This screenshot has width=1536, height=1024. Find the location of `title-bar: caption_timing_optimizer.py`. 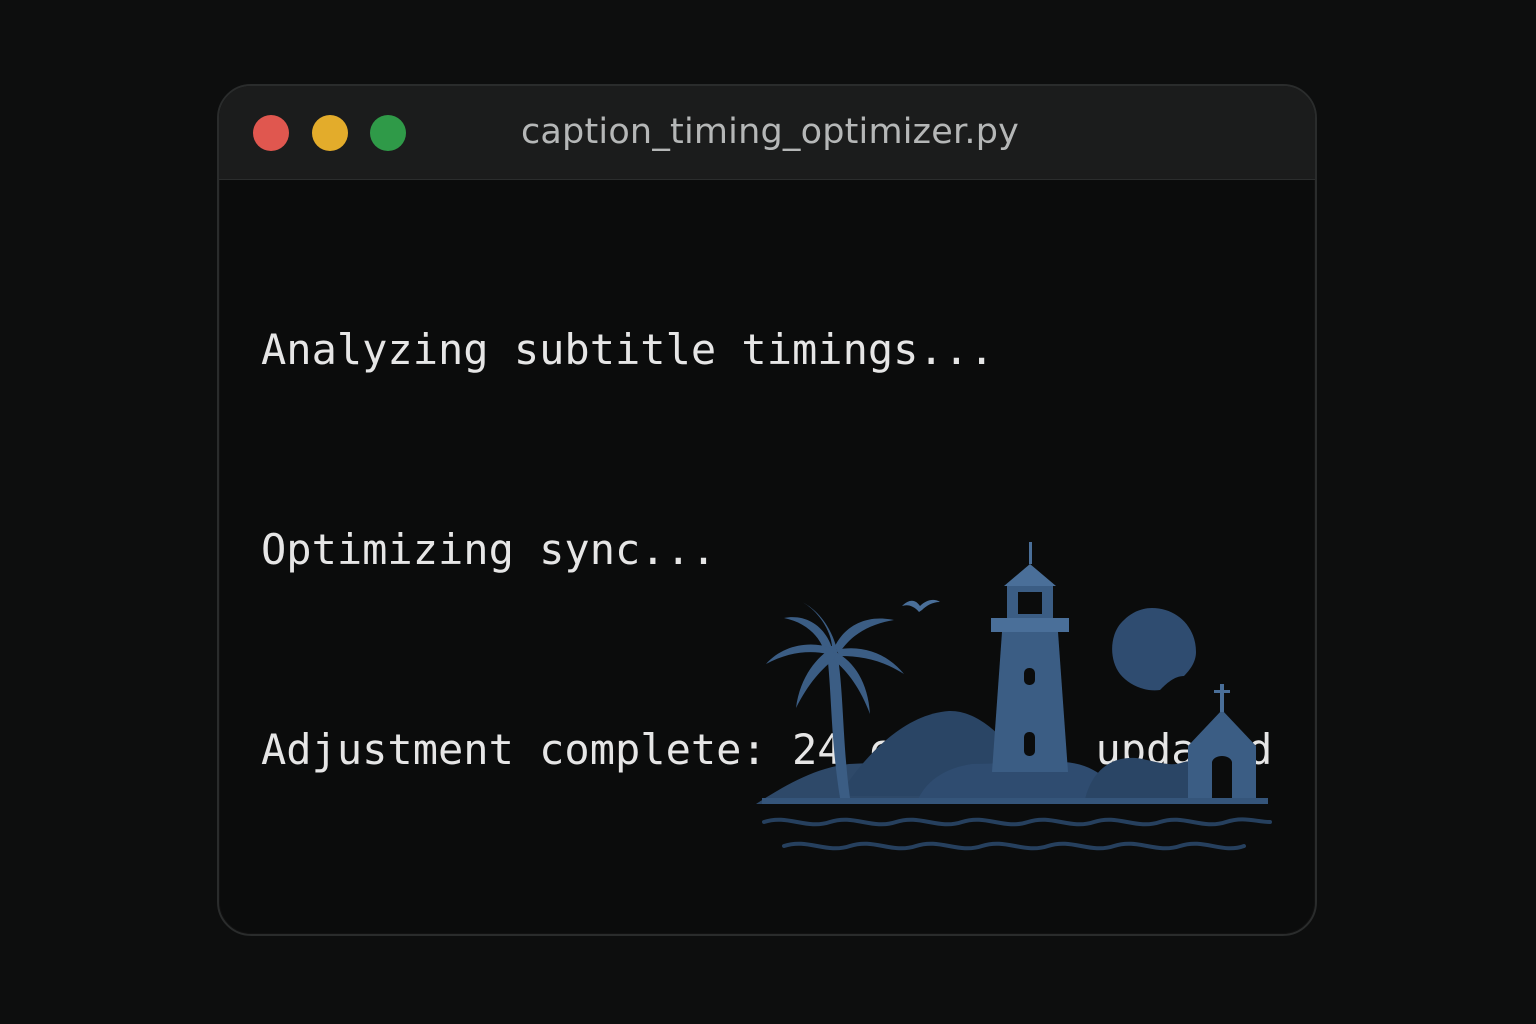

title-bar: caption_timing_optimizer.py is located at coordinates (767, 133).